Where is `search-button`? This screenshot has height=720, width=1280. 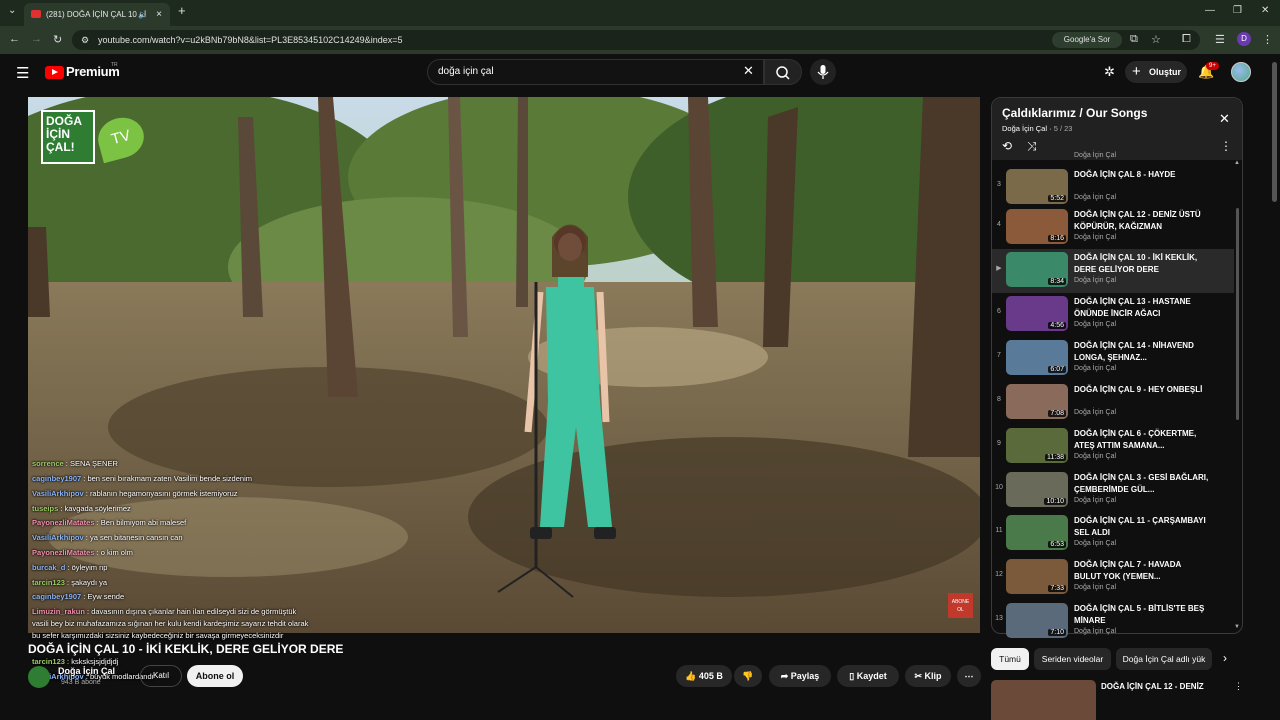
search-button is located at coordinates (783, 72).